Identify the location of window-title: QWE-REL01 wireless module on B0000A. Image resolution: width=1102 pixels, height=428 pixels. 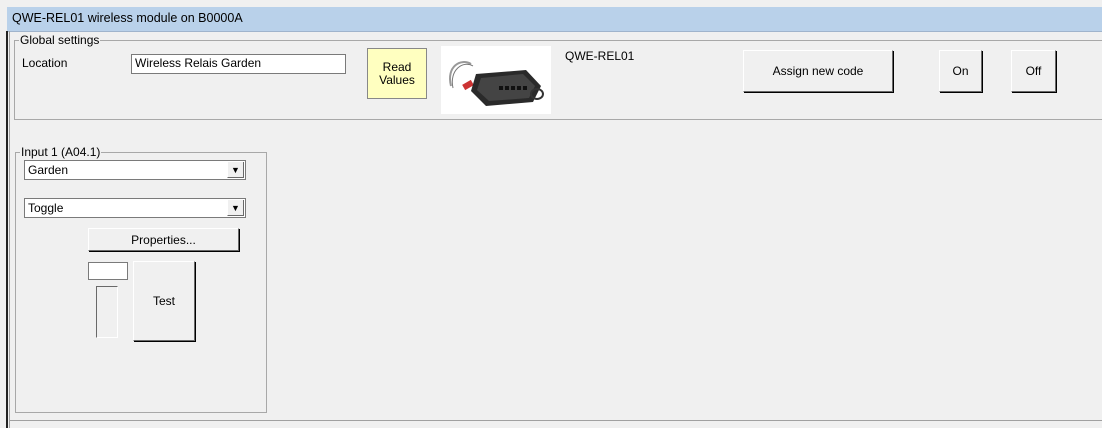
(127, 18).